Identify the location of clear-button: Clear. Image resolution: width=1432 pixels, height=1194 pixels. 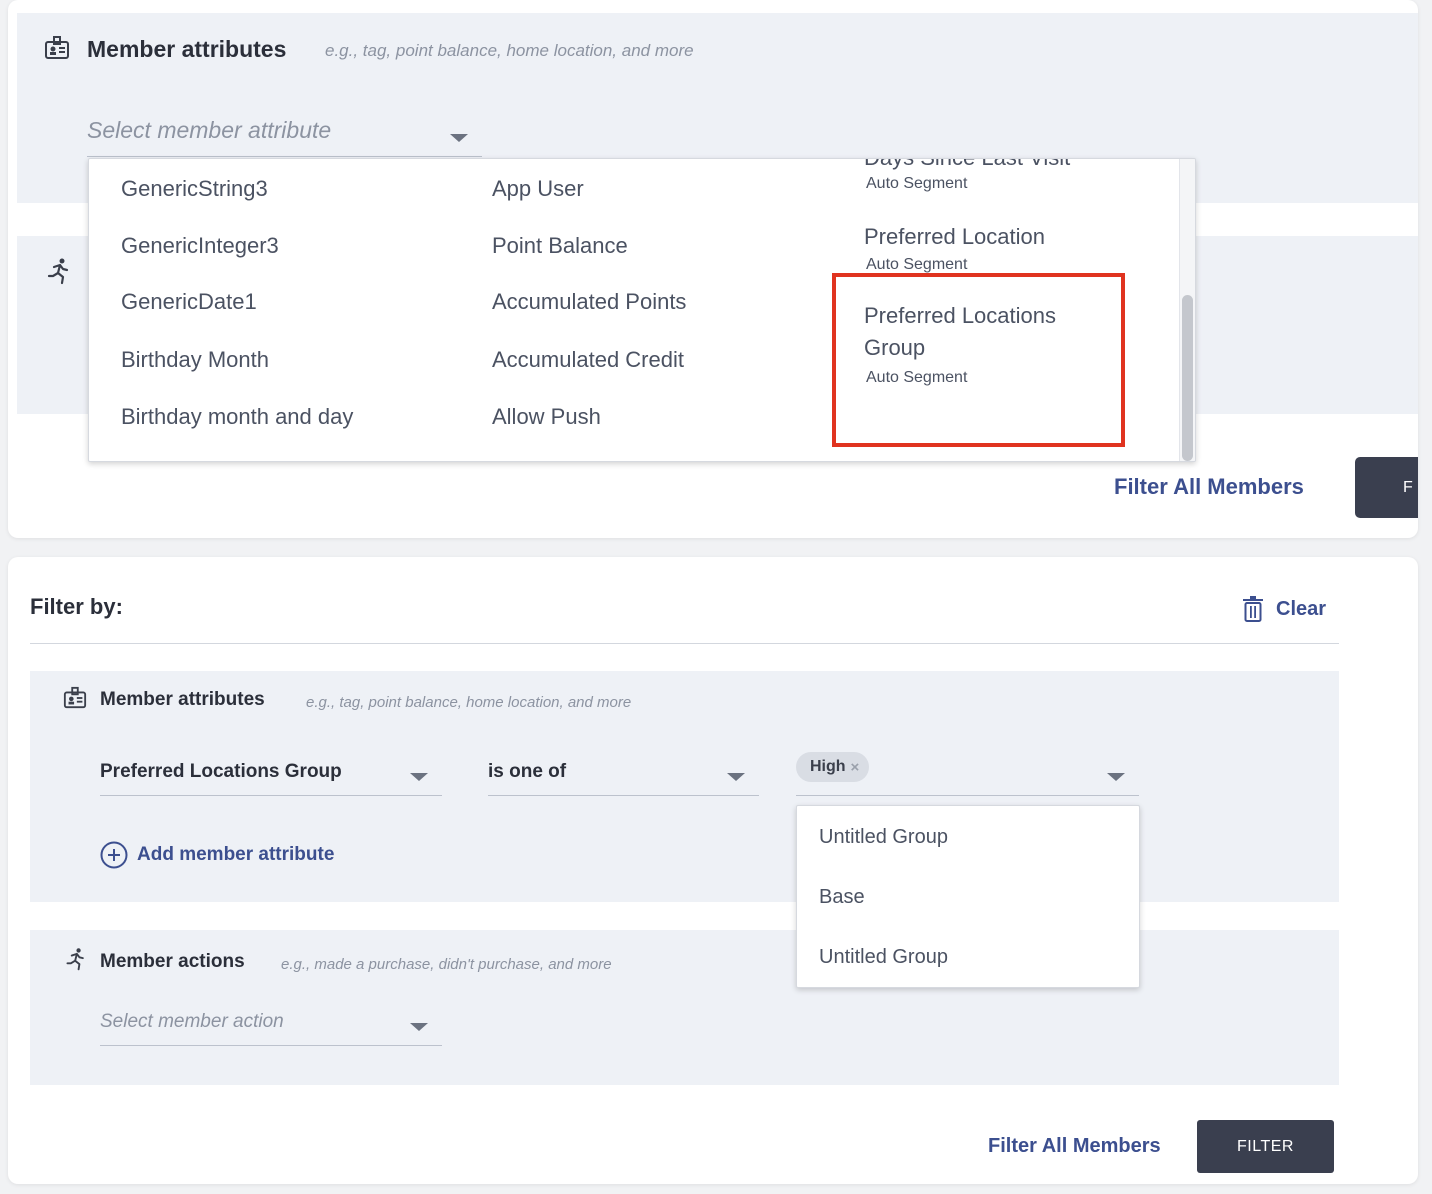
(1284, 609).